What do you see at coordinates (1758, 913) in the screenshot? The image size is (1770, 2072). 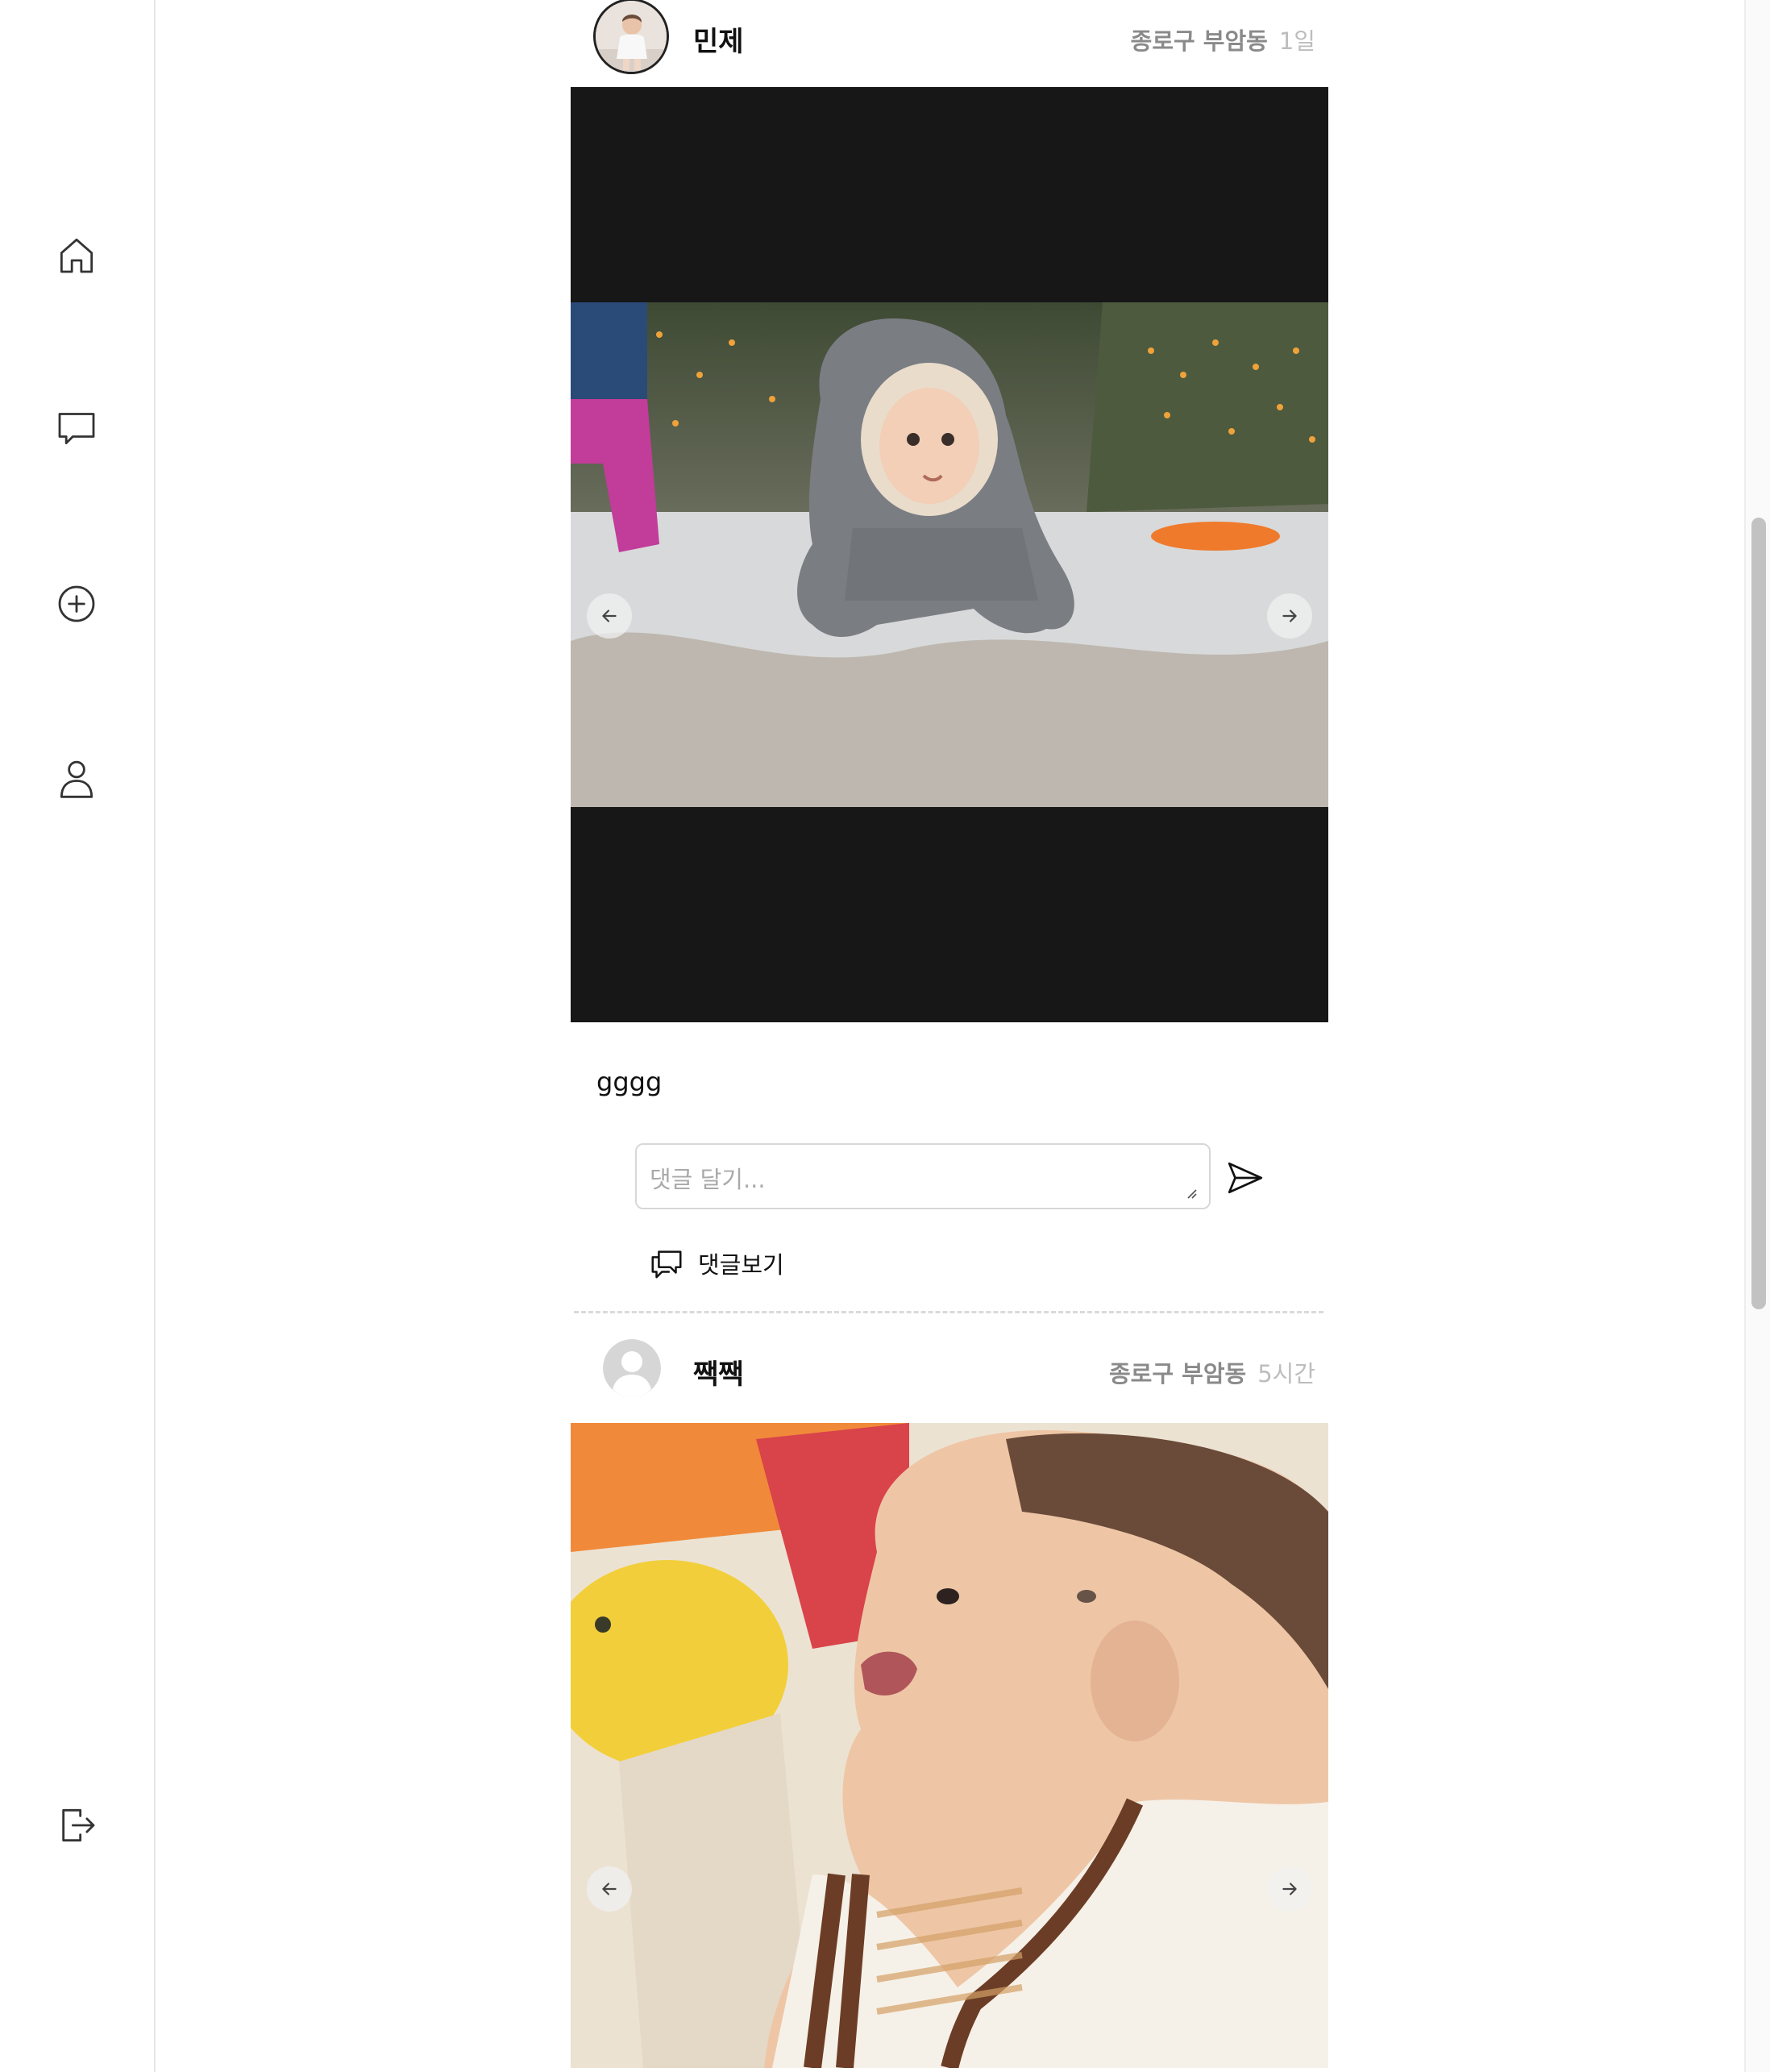 I see `scrollbar-thumb` at bounding box center [1758, 913].